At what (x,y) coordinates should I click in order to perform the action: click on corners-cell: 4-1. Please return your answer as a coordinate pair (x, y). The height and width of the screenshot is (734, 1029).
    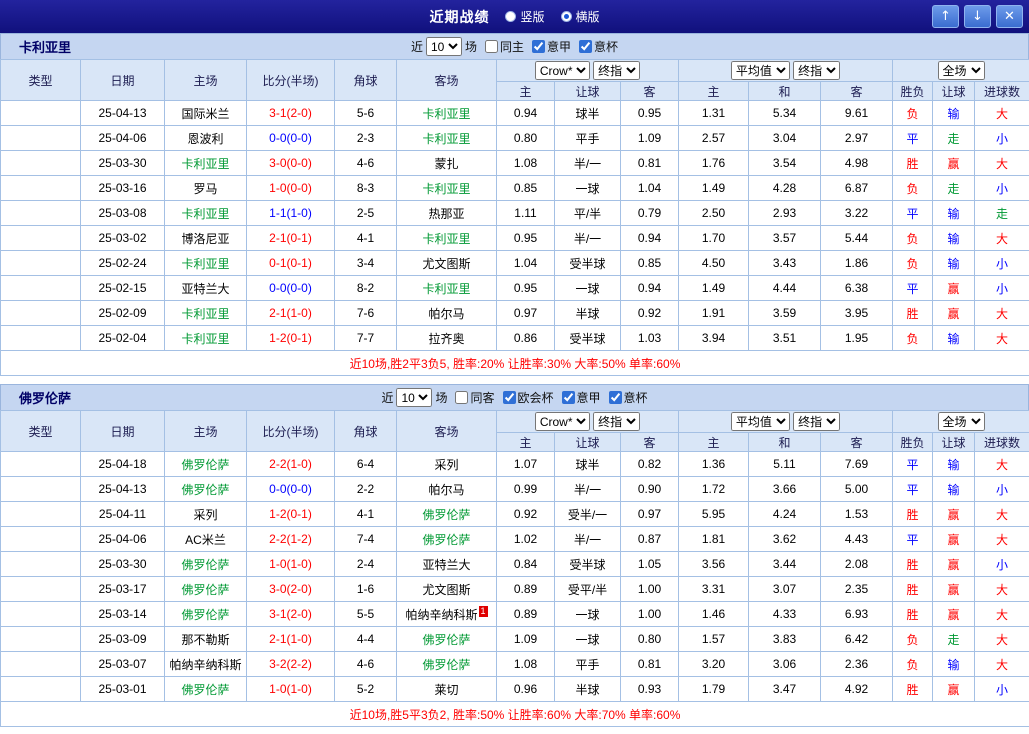
    Looking at the image, I should click on (365, 514).